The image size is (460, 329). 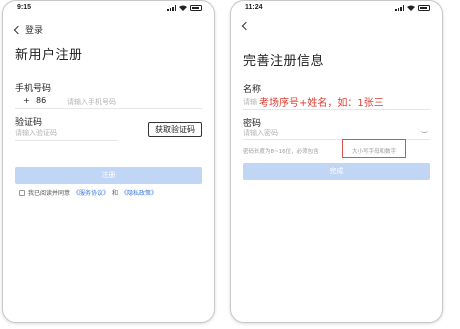 What do you see at coordinates (254, 7) in the screenshot?
I see `status-time: 11:24` at bounding box center [254, 7].